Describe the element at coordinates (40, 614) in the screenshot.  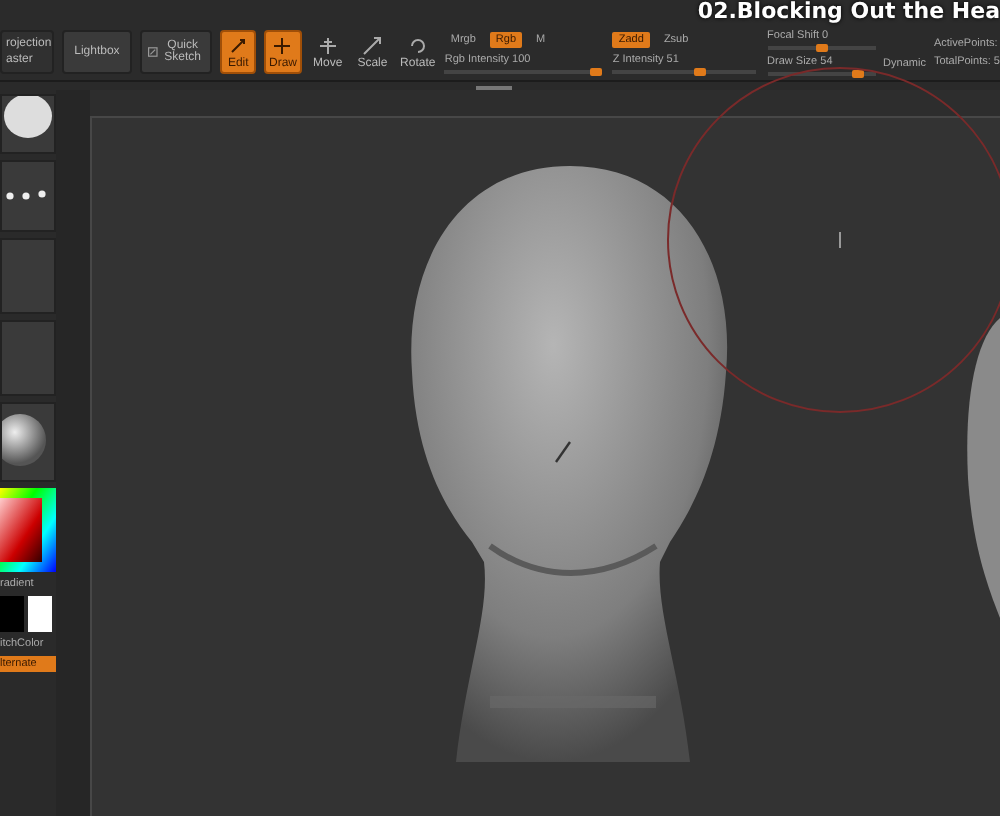
I see `secondary-color-swatch` at that location.